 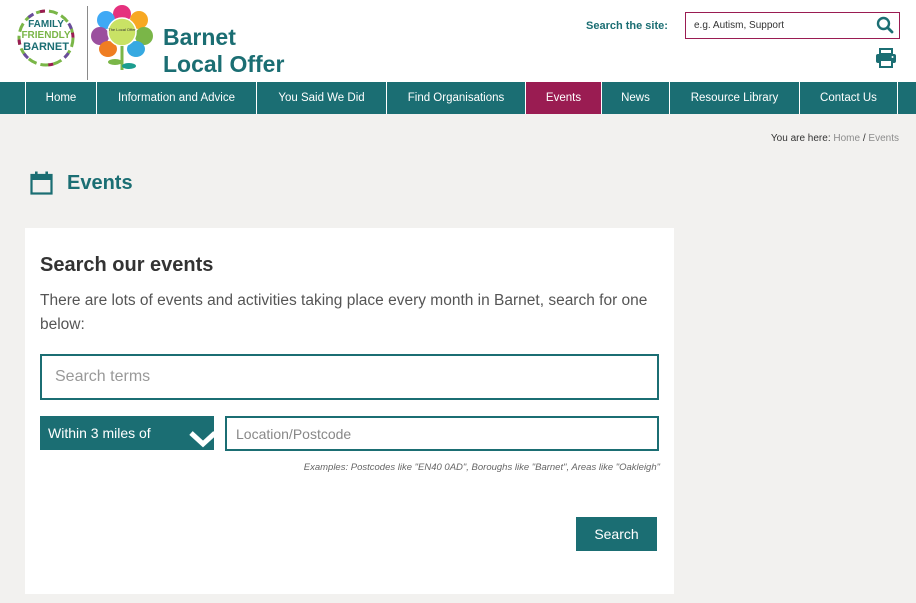 What do you see at coordinates (885, 25) in the screenshot?
I see `search-icon` at bounding box center [885, 25].